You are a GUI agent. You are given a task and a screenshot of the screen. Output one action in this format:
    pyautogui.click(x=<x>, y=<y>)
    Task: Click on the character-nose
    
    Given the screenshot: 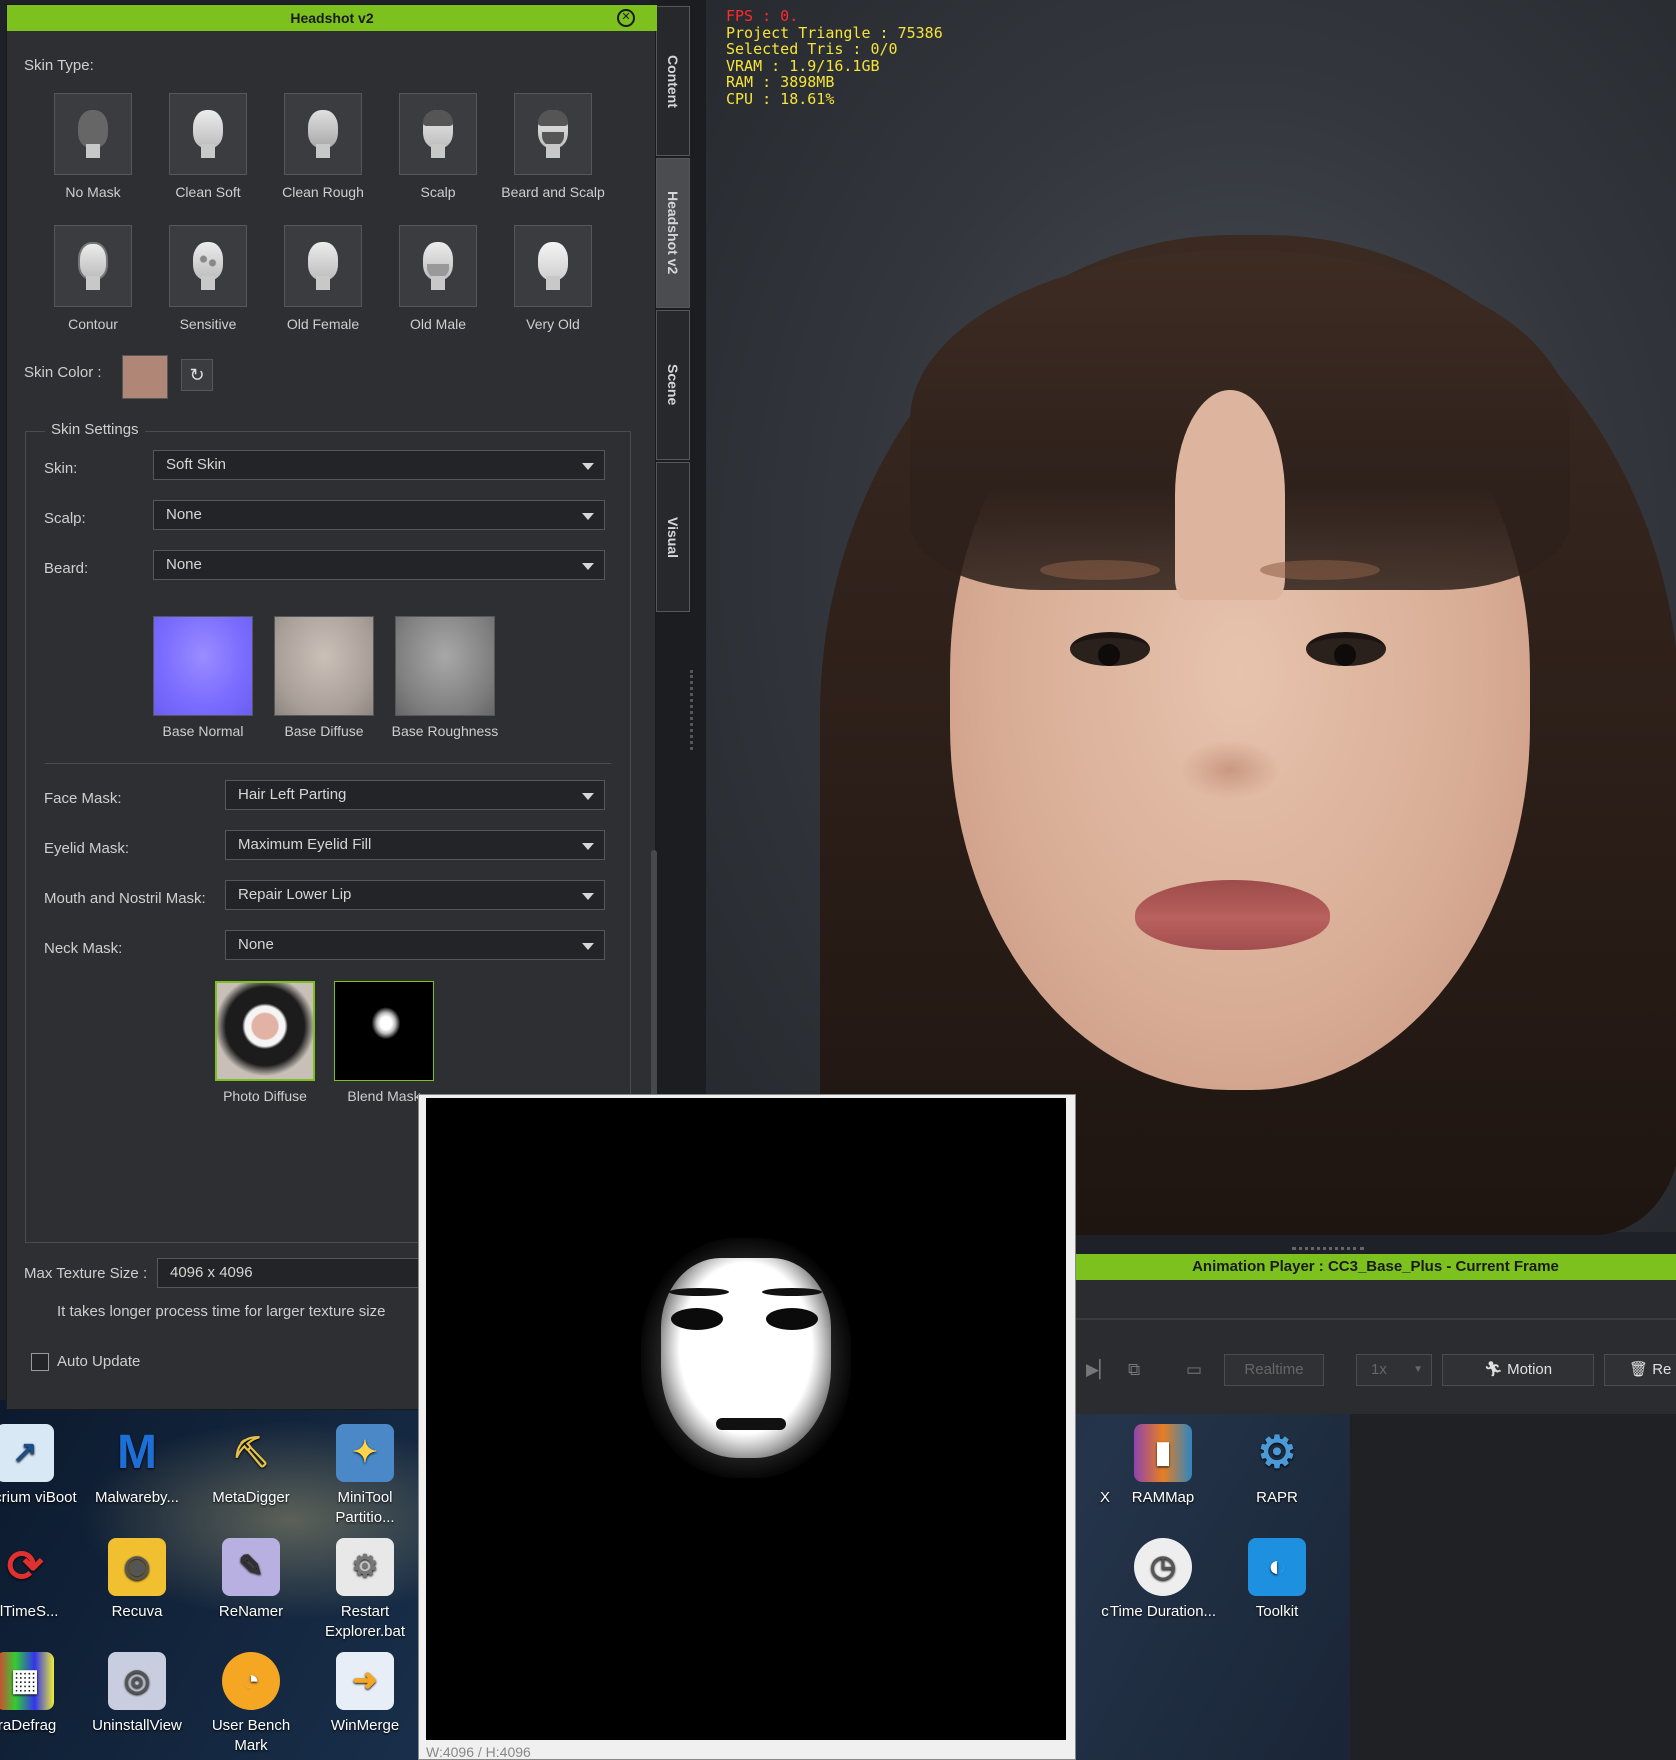 What is the action you would take?
    pyautogui.click(x=1230, y=770)
    